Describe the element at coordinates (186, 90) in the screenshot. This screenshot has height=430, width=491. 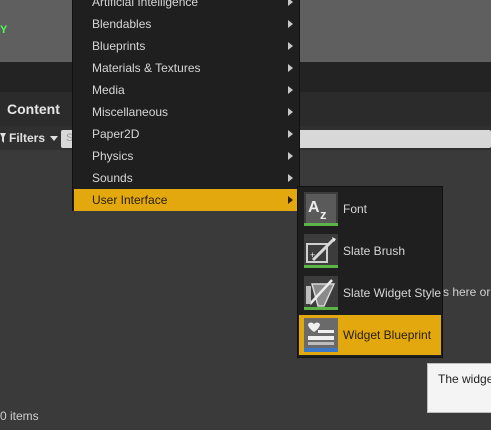
I see `menu-item-media: Media` at that location.